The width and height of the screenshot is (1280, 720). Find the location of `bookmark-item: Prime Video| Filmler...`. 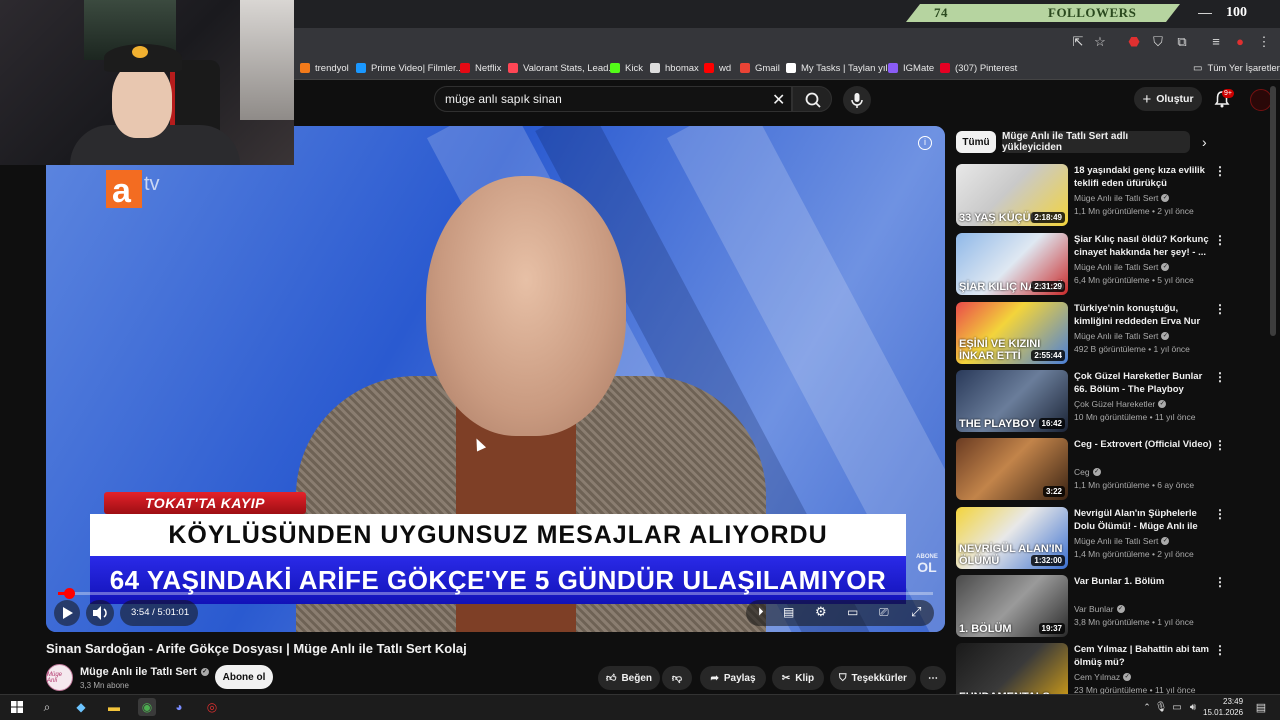

bookmark-item: Prime Video| Filmler... is located at coordinates (410, 68).